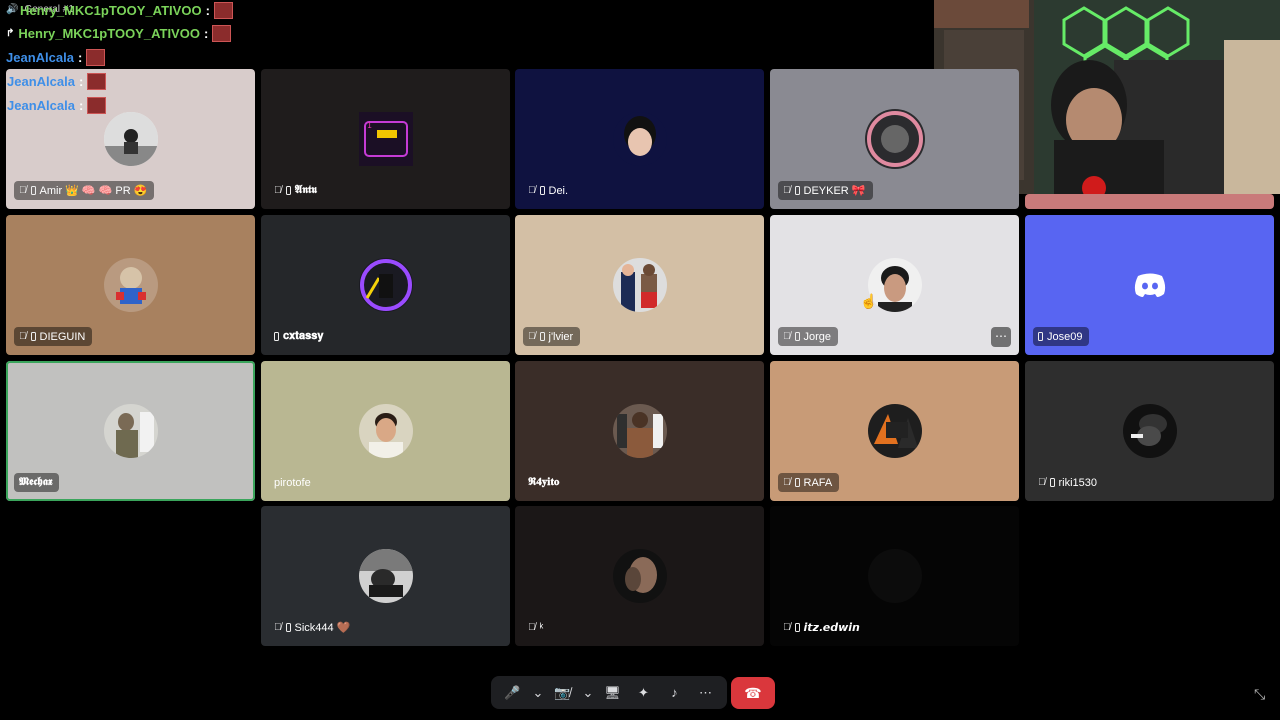 This screenshot has width=1280, height=720. Describe the element at coordinates (1061, 336) in the screenshot. I see `participant-name-tag: Jose09` at that location.